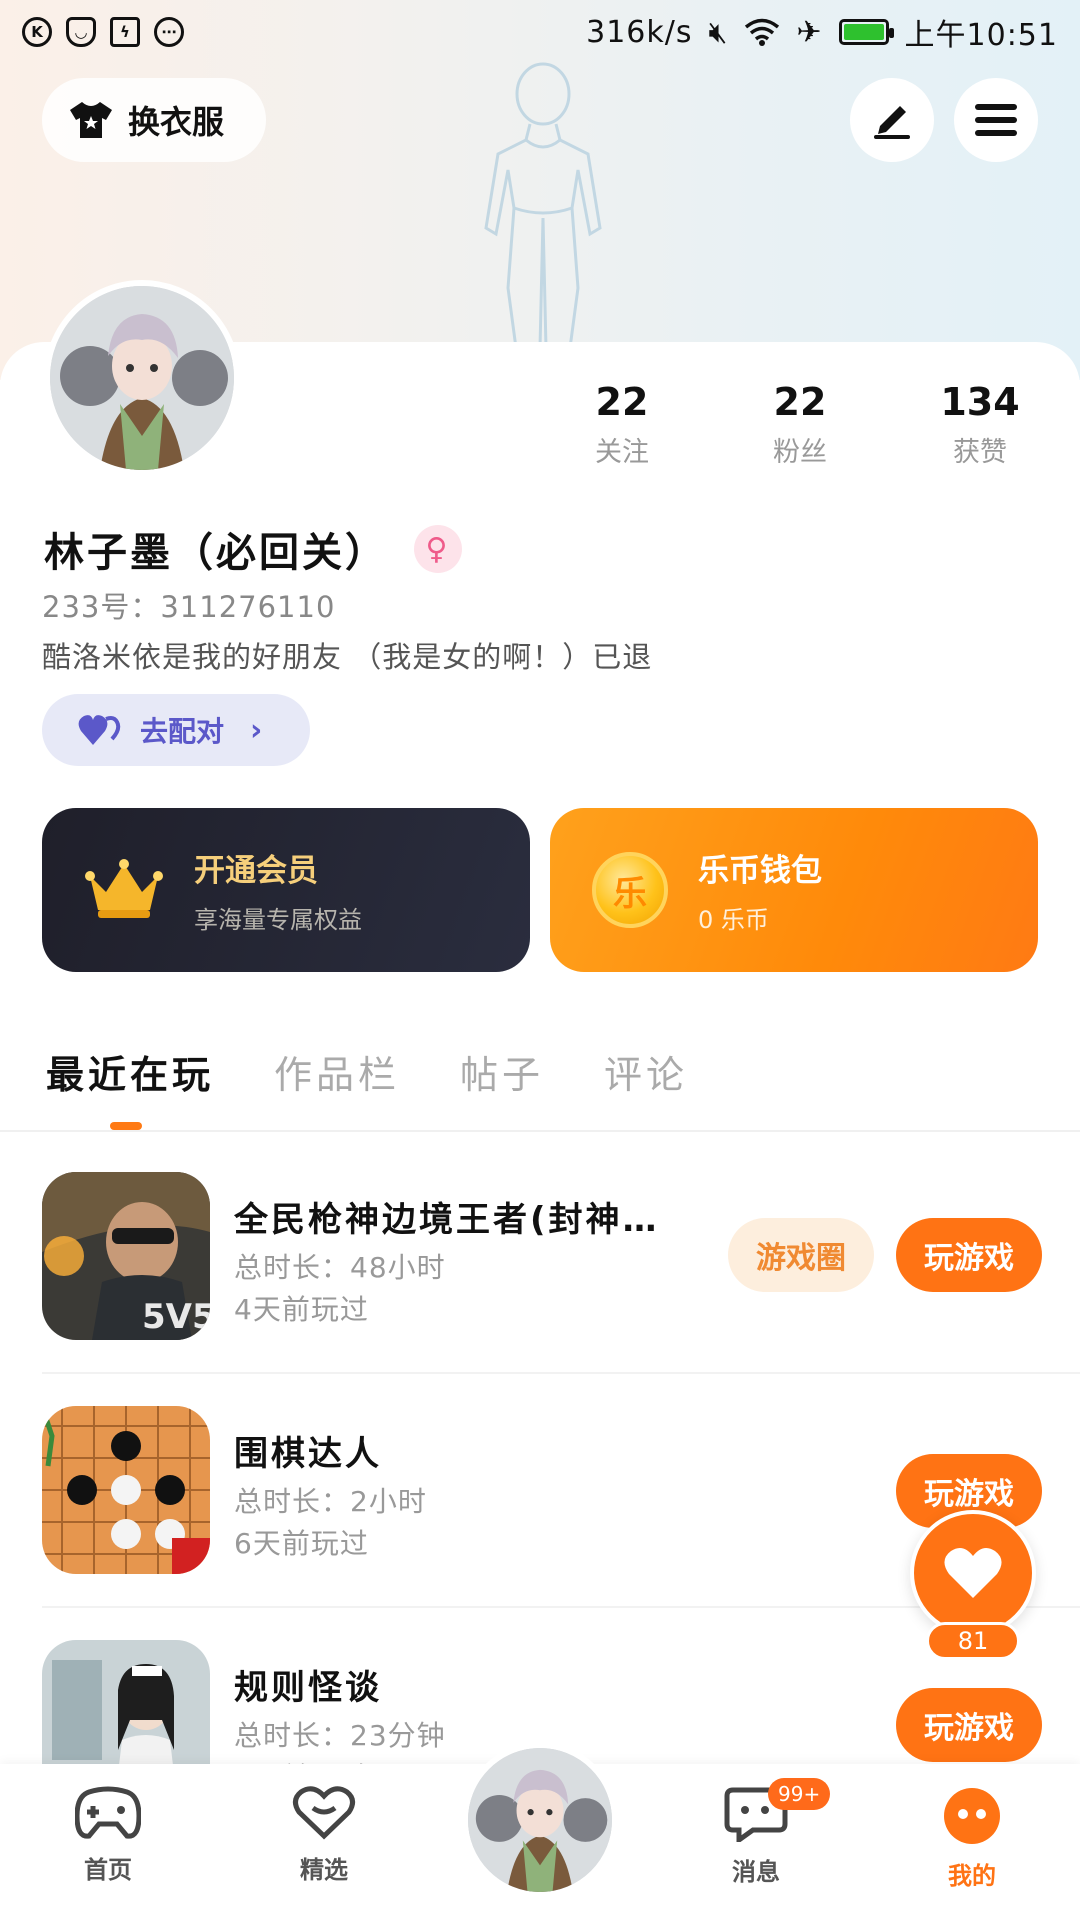  Describe the element at coordinates (561, 1373) in the screenshot. I see `list-divider` at that location.